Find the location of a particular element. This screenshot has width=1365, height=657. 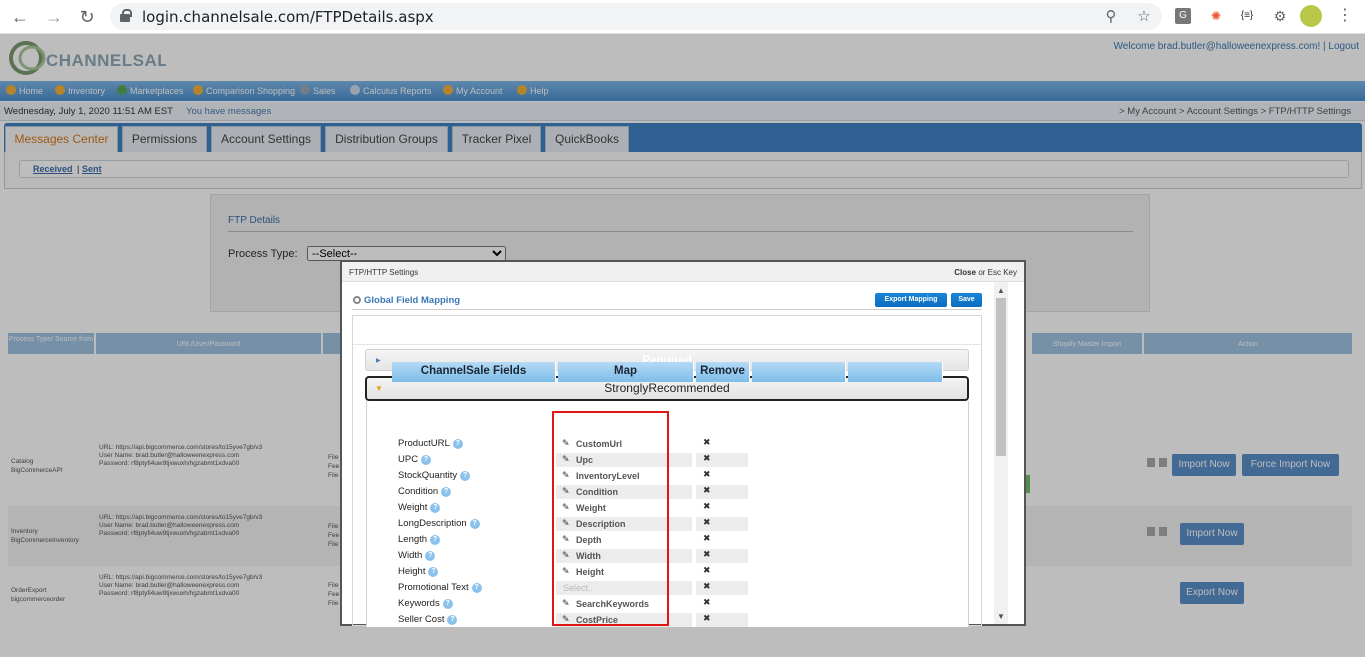

global-field-mapping-heading: Global Field Mapping is located at coordinates (406, 300).